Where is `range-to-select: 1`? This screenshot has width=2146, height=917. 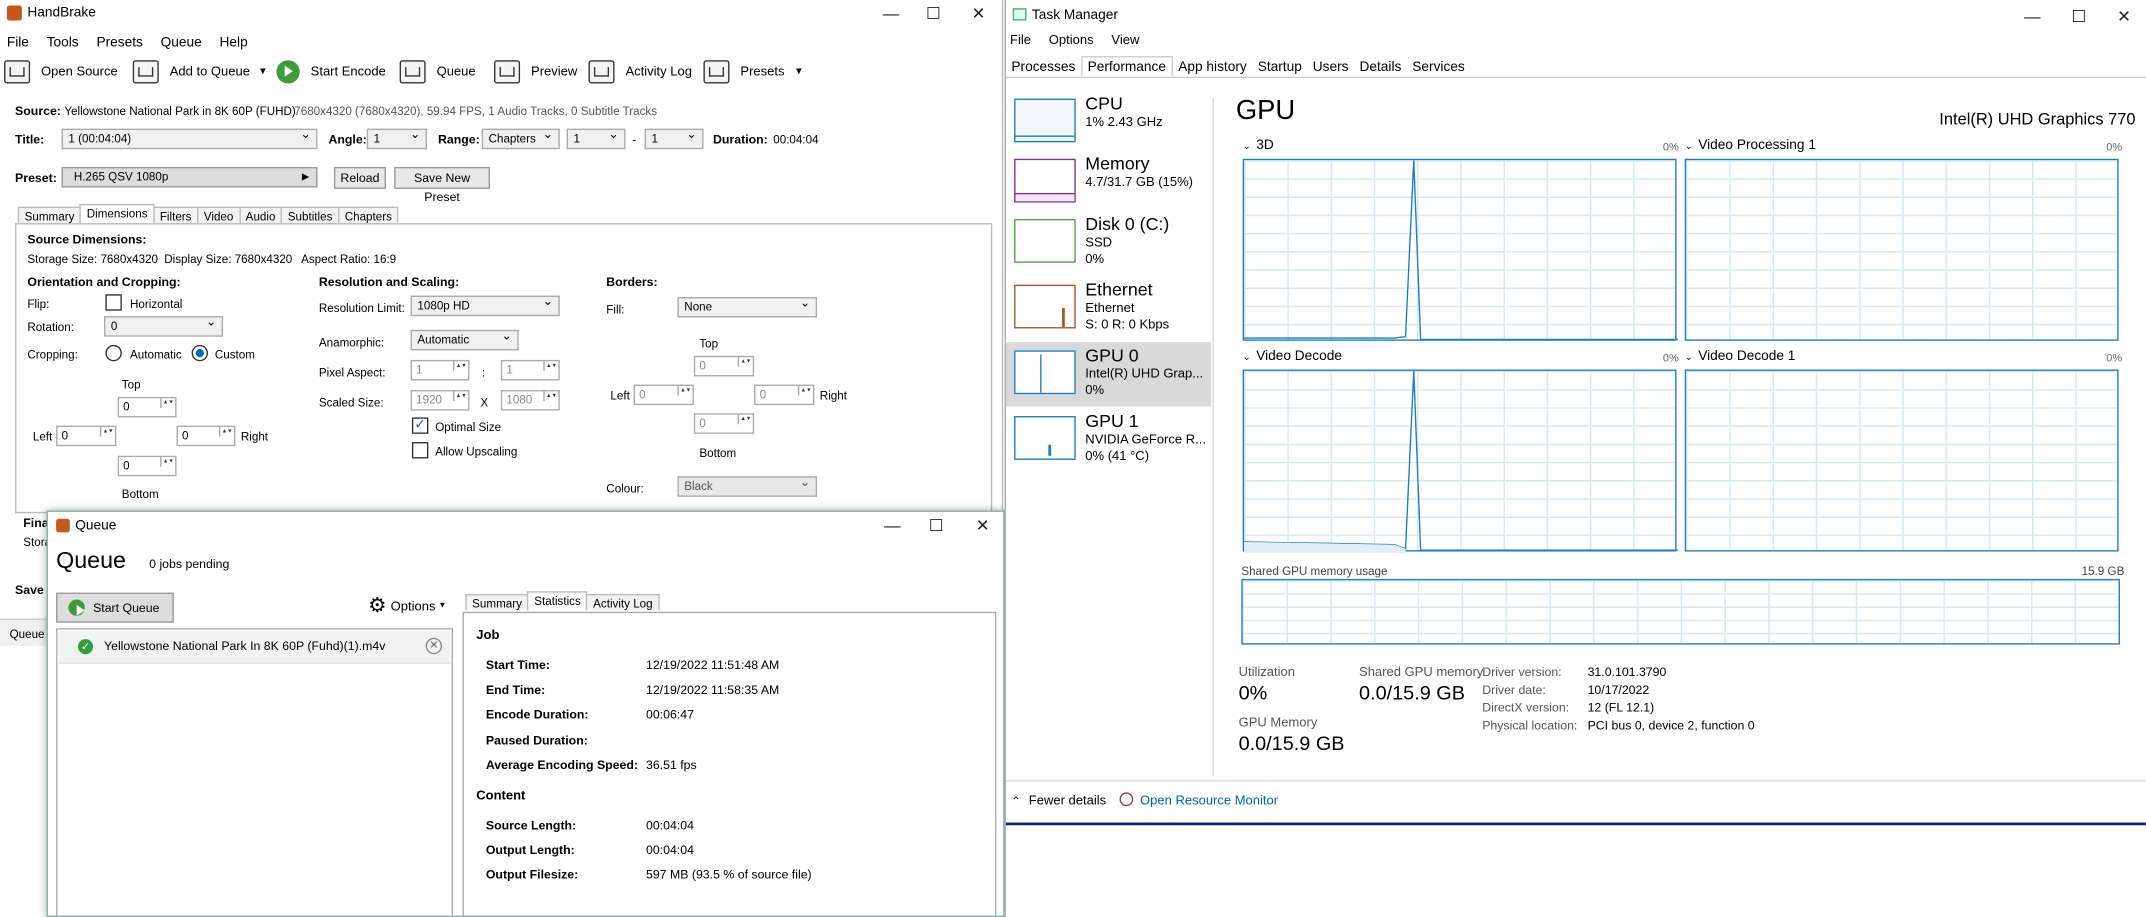 range-to-select: 1 is located at coordinates (674, 138).